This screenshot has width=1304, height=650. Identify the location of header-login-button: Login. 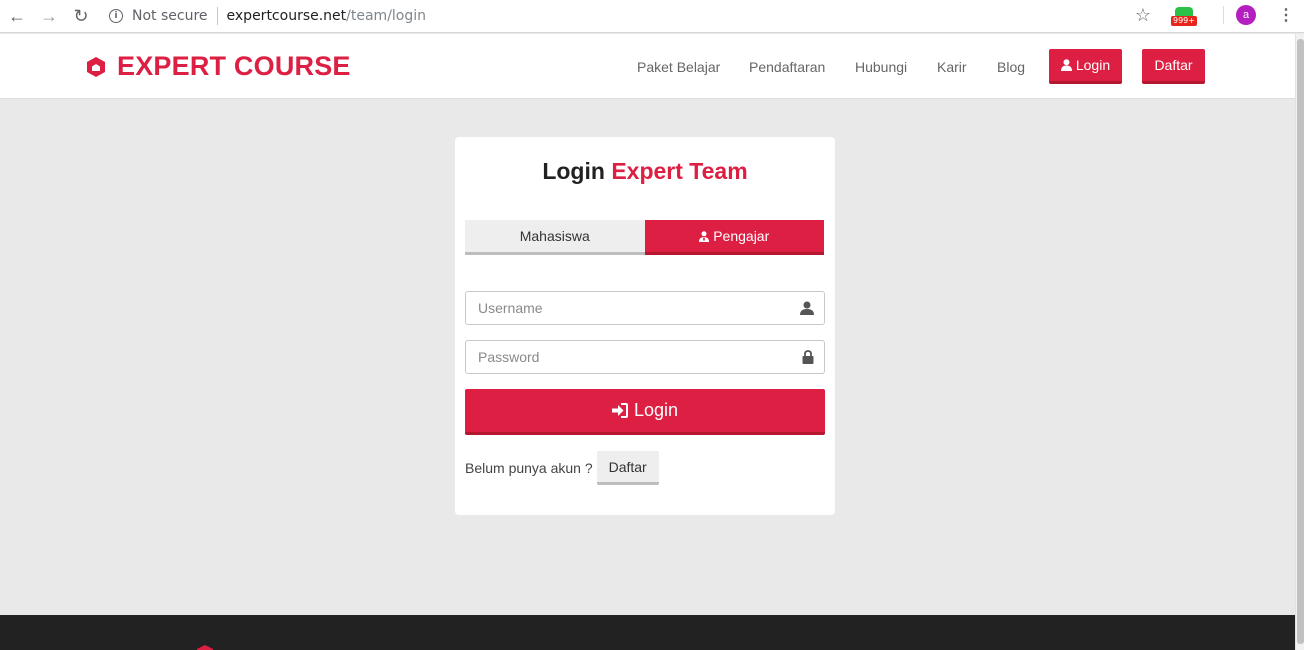
(1085, 66).